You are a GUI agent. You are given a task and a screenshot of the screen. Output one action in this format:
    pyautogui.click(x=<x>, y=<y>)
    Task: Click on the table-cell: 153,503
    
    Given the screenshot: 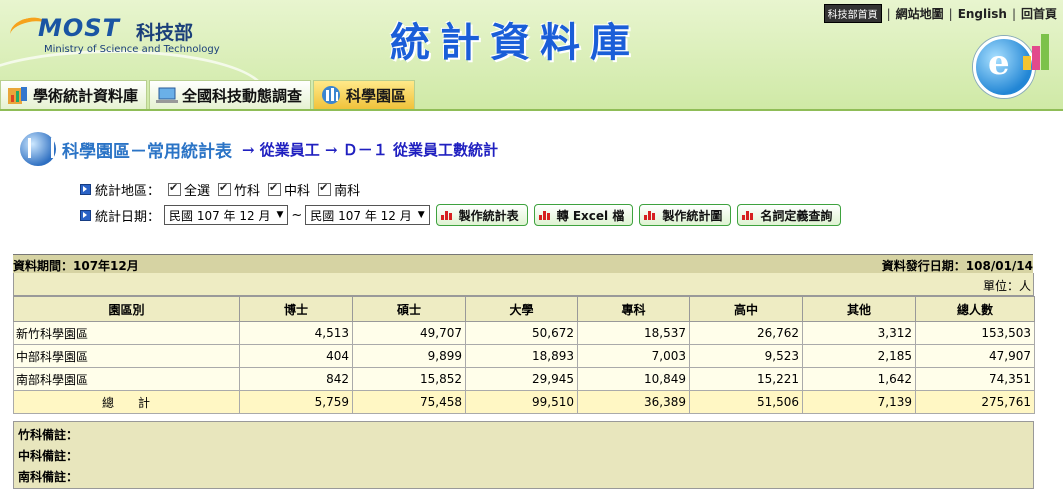 What is the action you would take?
    pyautogui.click(x=975, y=333)
    